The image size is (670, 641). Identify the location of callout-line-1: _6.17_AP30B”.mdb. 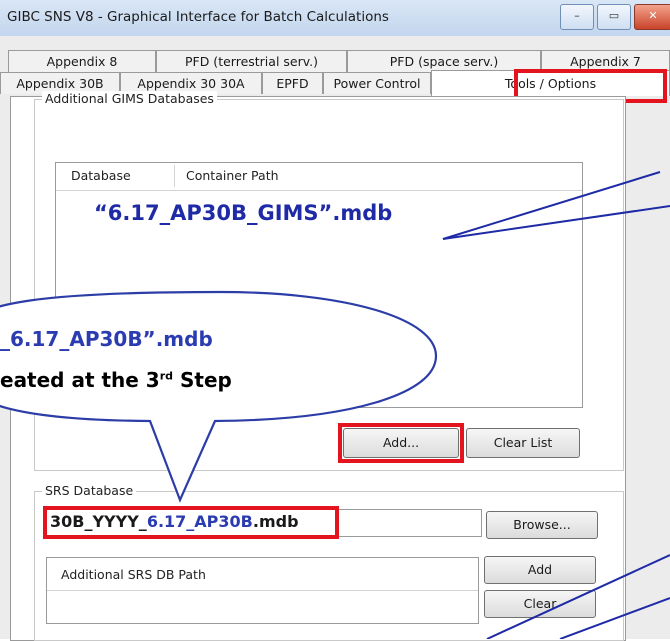
(106, 339).